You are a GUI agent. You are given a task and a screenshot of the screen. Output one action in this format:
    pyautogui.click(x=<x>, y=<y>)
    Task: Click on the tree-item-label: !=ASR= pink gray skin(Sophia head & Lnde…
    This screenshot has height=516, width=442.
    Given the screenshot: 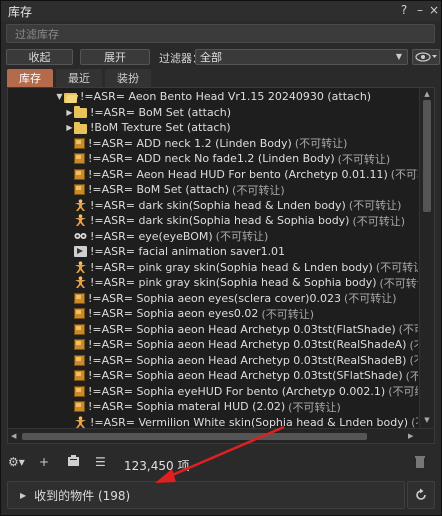 What is the action you would take?
    pyautogui.click(x=231, y=267)
    